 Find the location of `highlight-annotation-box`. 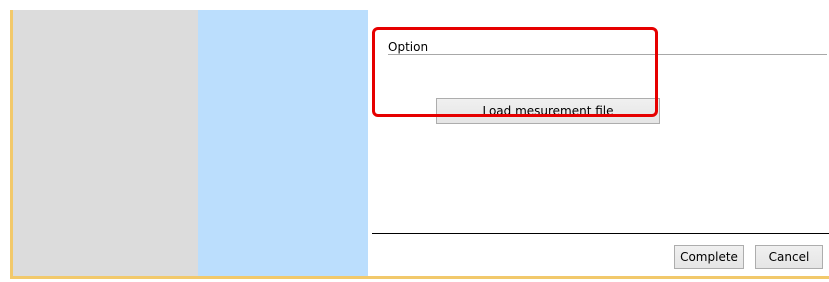

highlight-annotation-box is located at coordinates (515, 72).